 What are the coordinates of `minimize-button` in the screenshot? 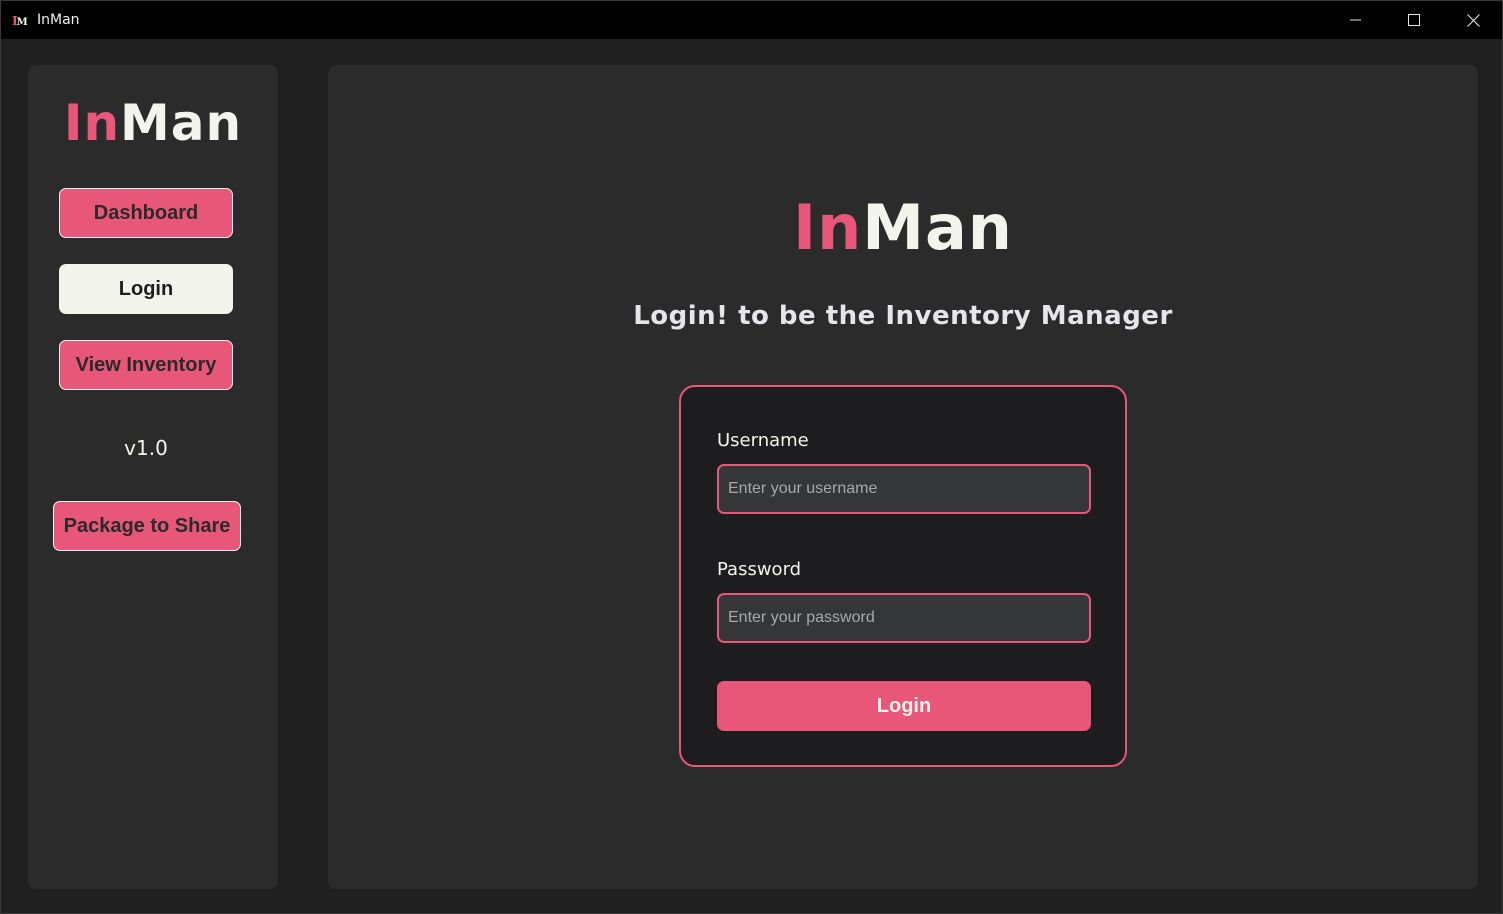 It's located at (1356, 20).